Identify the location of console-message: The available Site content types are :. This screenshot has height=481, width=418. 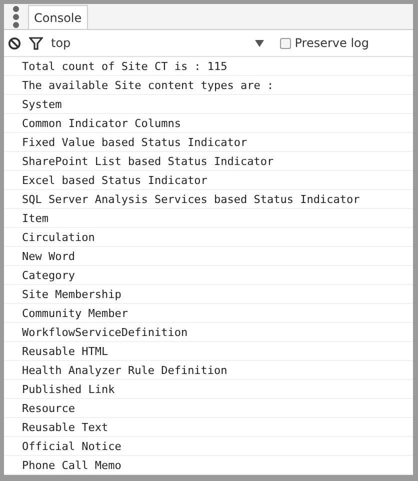
(208, 85).